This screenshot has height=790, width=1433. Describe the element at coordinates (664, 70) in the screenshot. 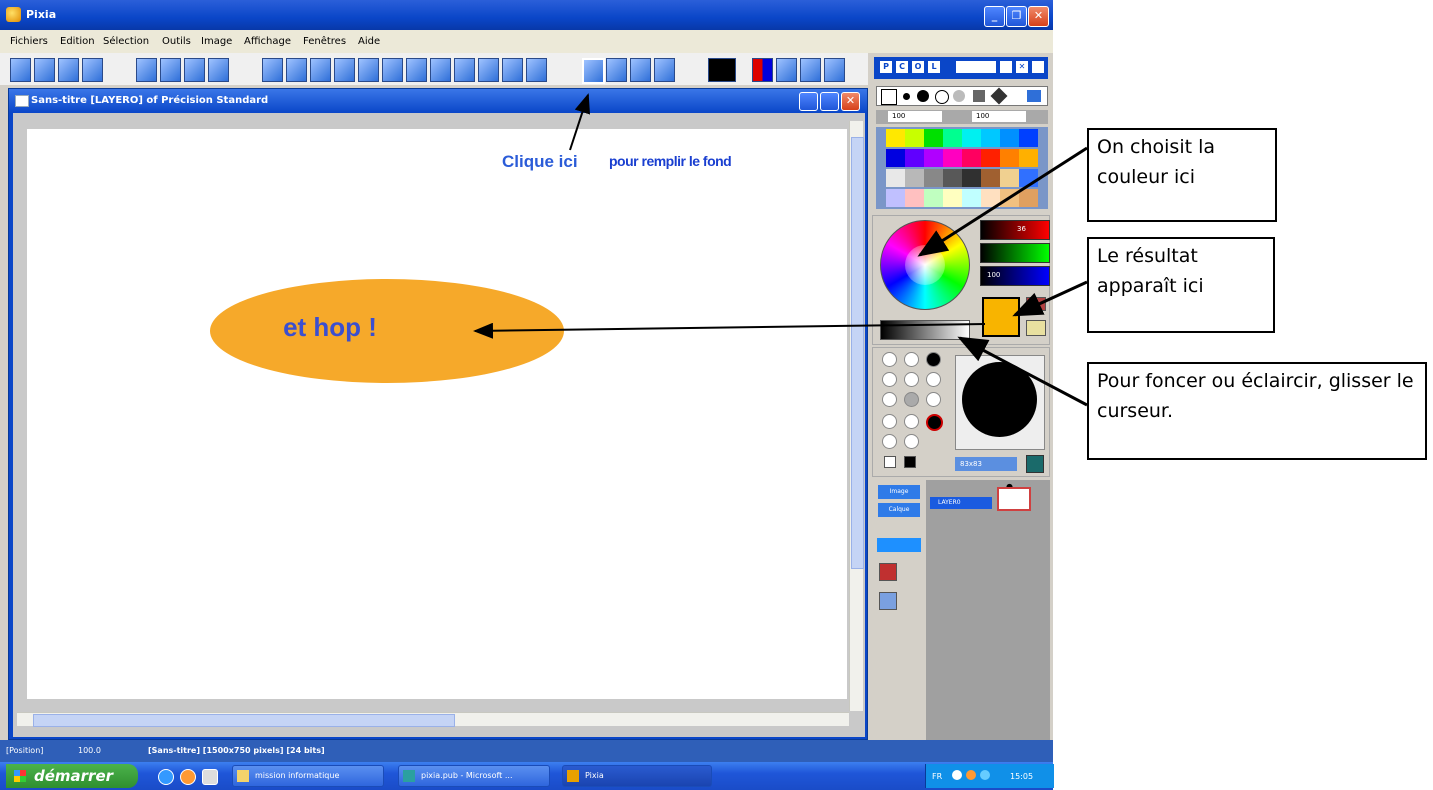

I see `eyedropper-icon` at that location.